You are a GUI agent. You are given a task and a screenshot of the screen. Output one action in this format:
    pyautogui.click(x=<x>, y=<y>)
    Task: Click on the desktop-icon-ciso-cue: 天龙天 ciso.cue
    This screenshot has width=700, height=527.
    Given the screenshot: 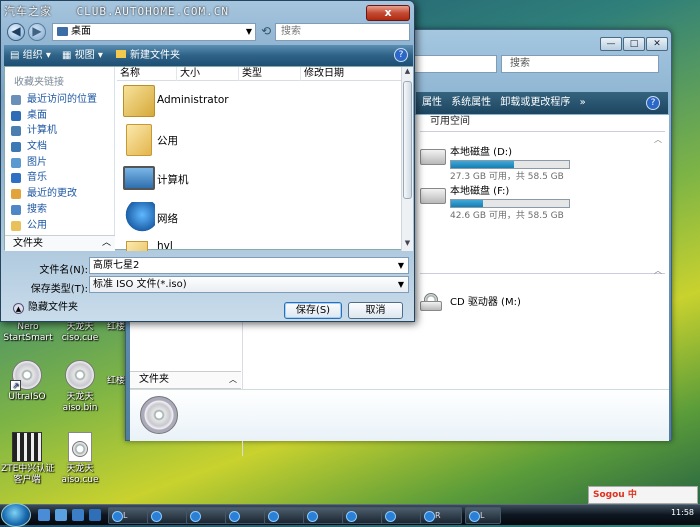 What is the action you would take?
    pyautogui.click(x=80, y=333)
    